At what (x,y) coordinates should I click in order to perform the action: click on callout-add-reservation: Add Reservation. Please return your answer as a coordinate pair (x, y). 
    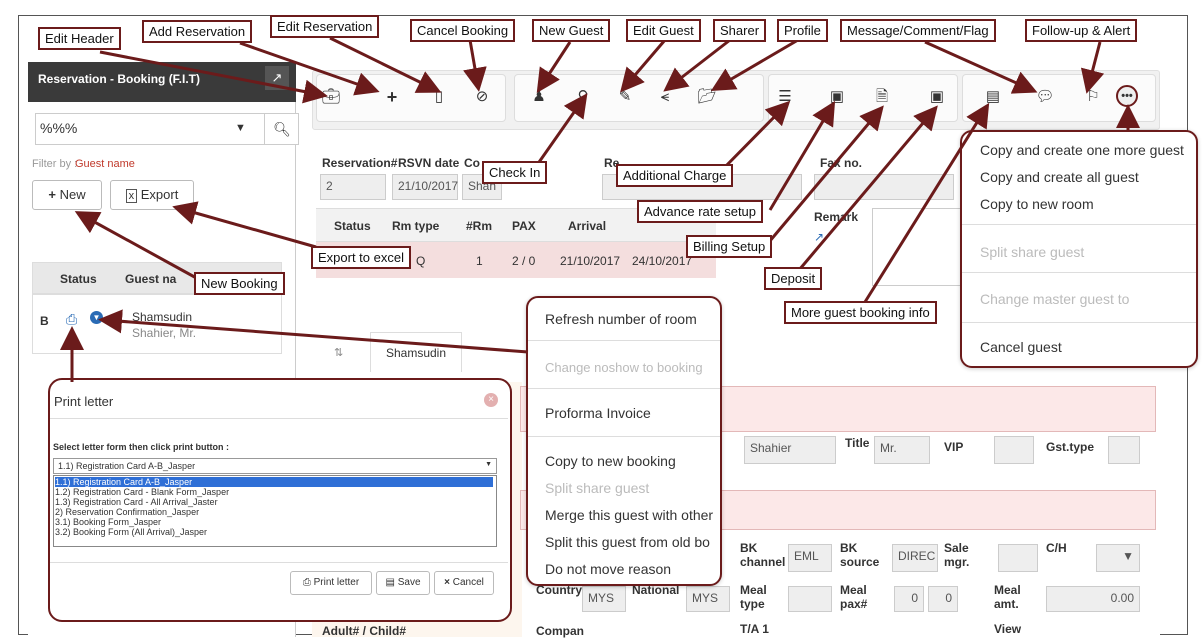
    Looking at the image, I should click on (197, 31).